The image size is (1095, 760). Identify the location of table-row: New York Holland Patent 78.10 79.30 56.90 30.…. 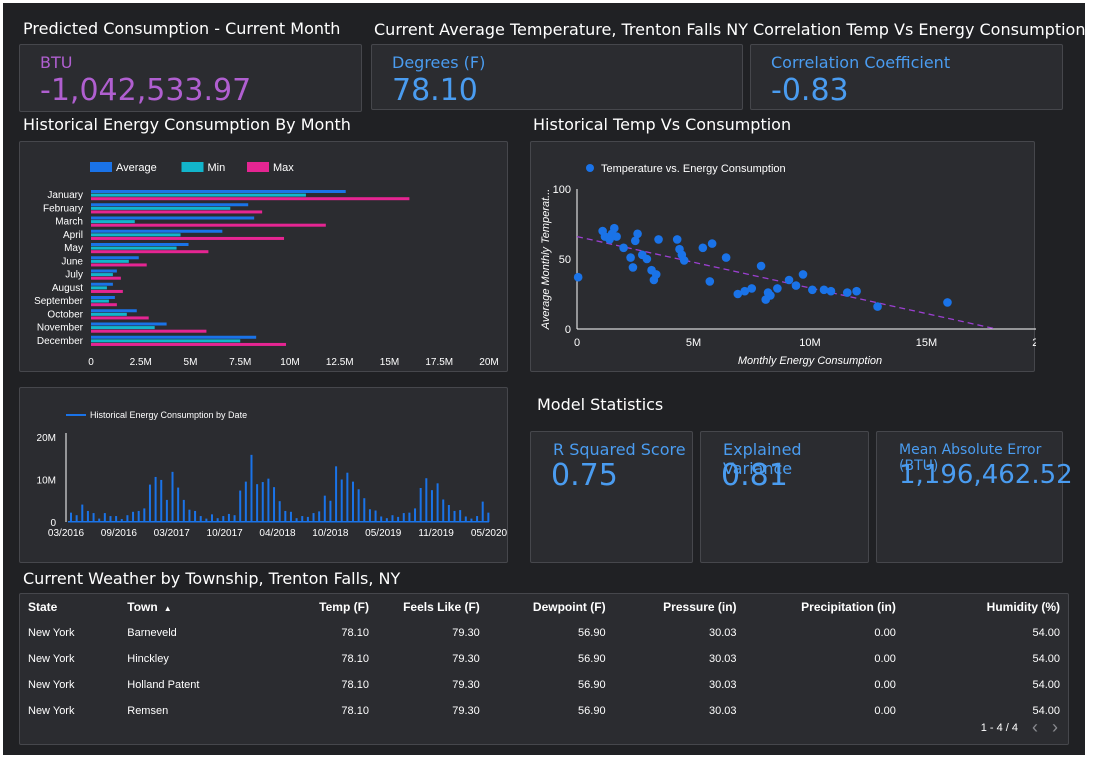
(544, 685).